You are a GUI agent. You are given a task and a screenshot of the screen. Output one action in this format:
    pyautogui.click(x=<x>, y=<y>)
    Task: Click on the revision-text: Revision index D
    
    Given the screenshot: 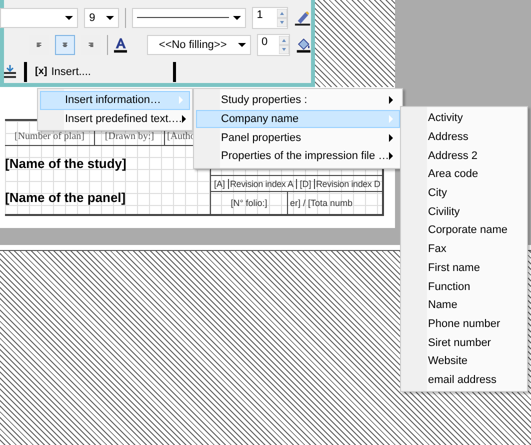 What is the action you would take?
    pyautogui.click(x=348, y=183)
    